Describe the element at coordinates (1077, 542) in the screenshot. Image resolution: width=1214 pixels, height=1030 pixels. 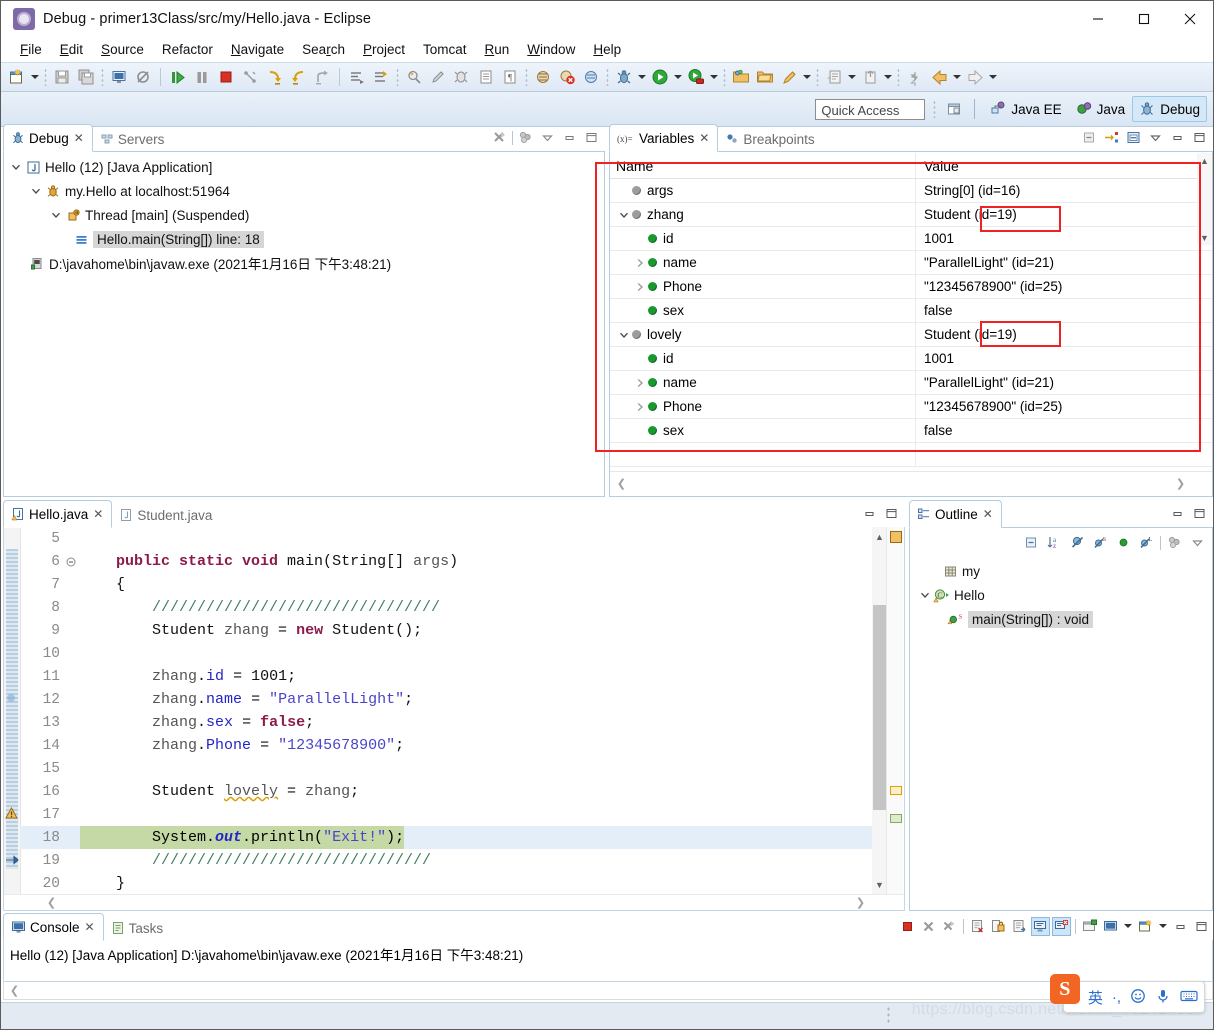
I see `hide-fields-icon` at that location.